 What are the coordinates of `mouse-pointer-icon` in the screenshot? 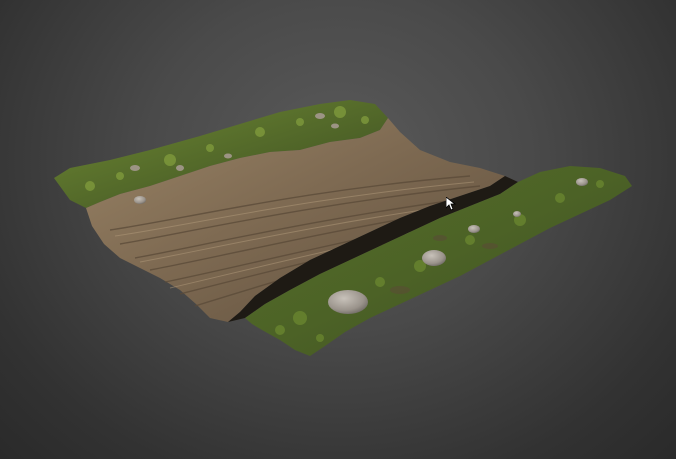 It's located at (451, 204).